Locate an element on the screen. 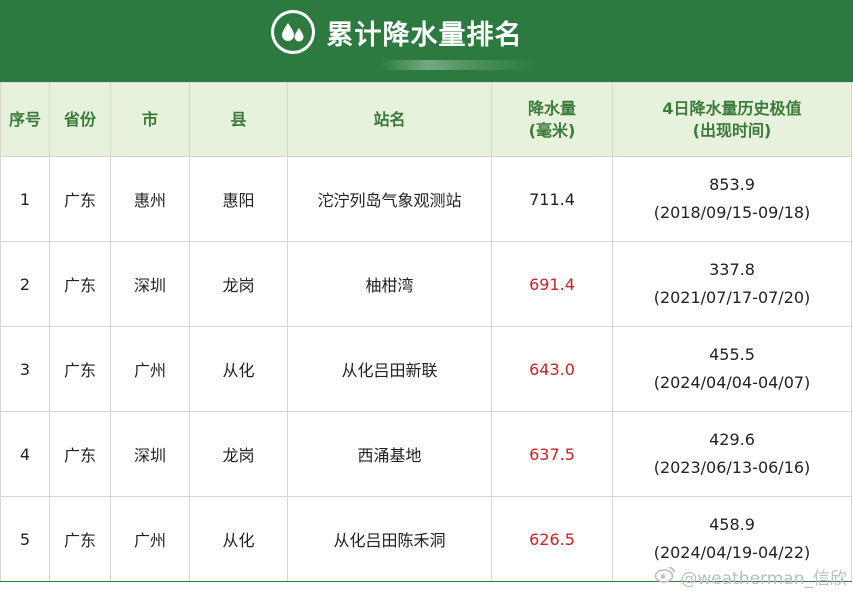  title-banner: 累计降水量排名 is located at coordinates (426, 41).